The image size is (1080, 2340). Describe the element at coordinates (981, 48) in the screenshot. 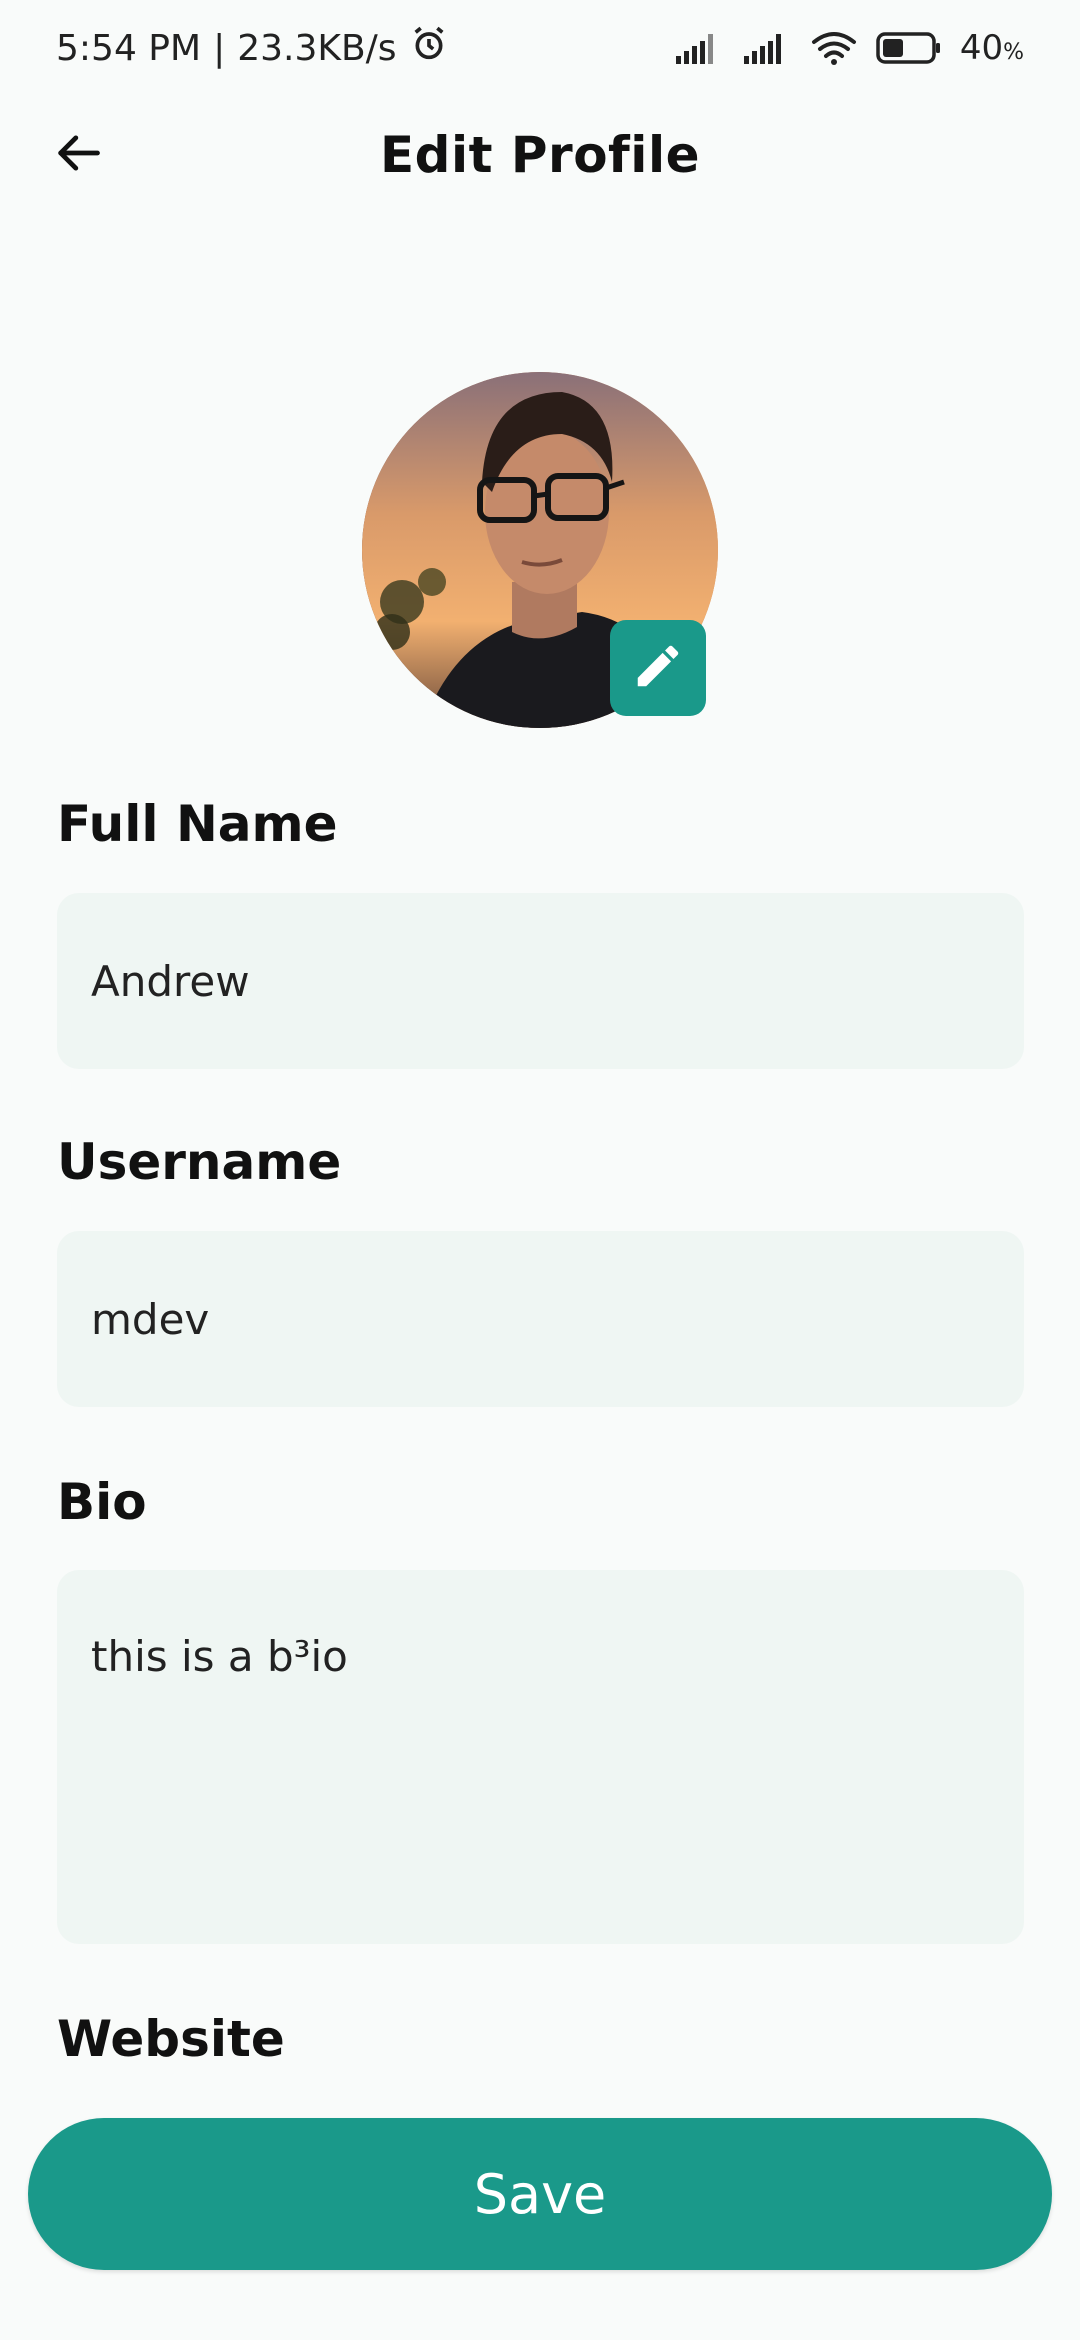

I see `battery-percent-value: 40` at that location.